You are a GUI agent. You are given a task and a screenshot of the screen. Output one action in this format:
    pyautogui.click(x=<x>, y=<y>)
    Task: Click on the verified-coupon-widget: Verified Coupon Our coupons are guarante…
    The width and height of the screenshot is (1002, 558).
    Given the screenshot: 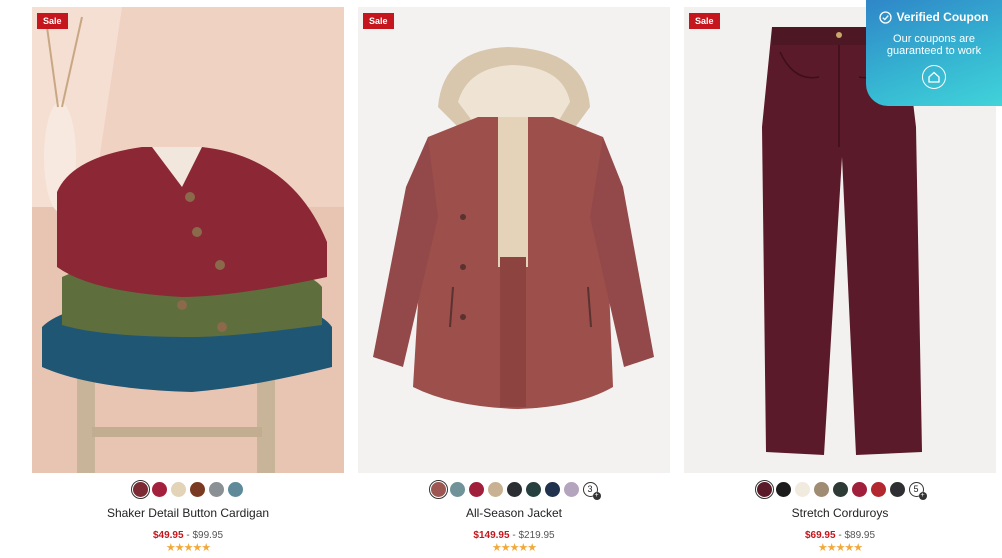 What is the action you would take?
    pyautogui.click(x=934, y=53)
    